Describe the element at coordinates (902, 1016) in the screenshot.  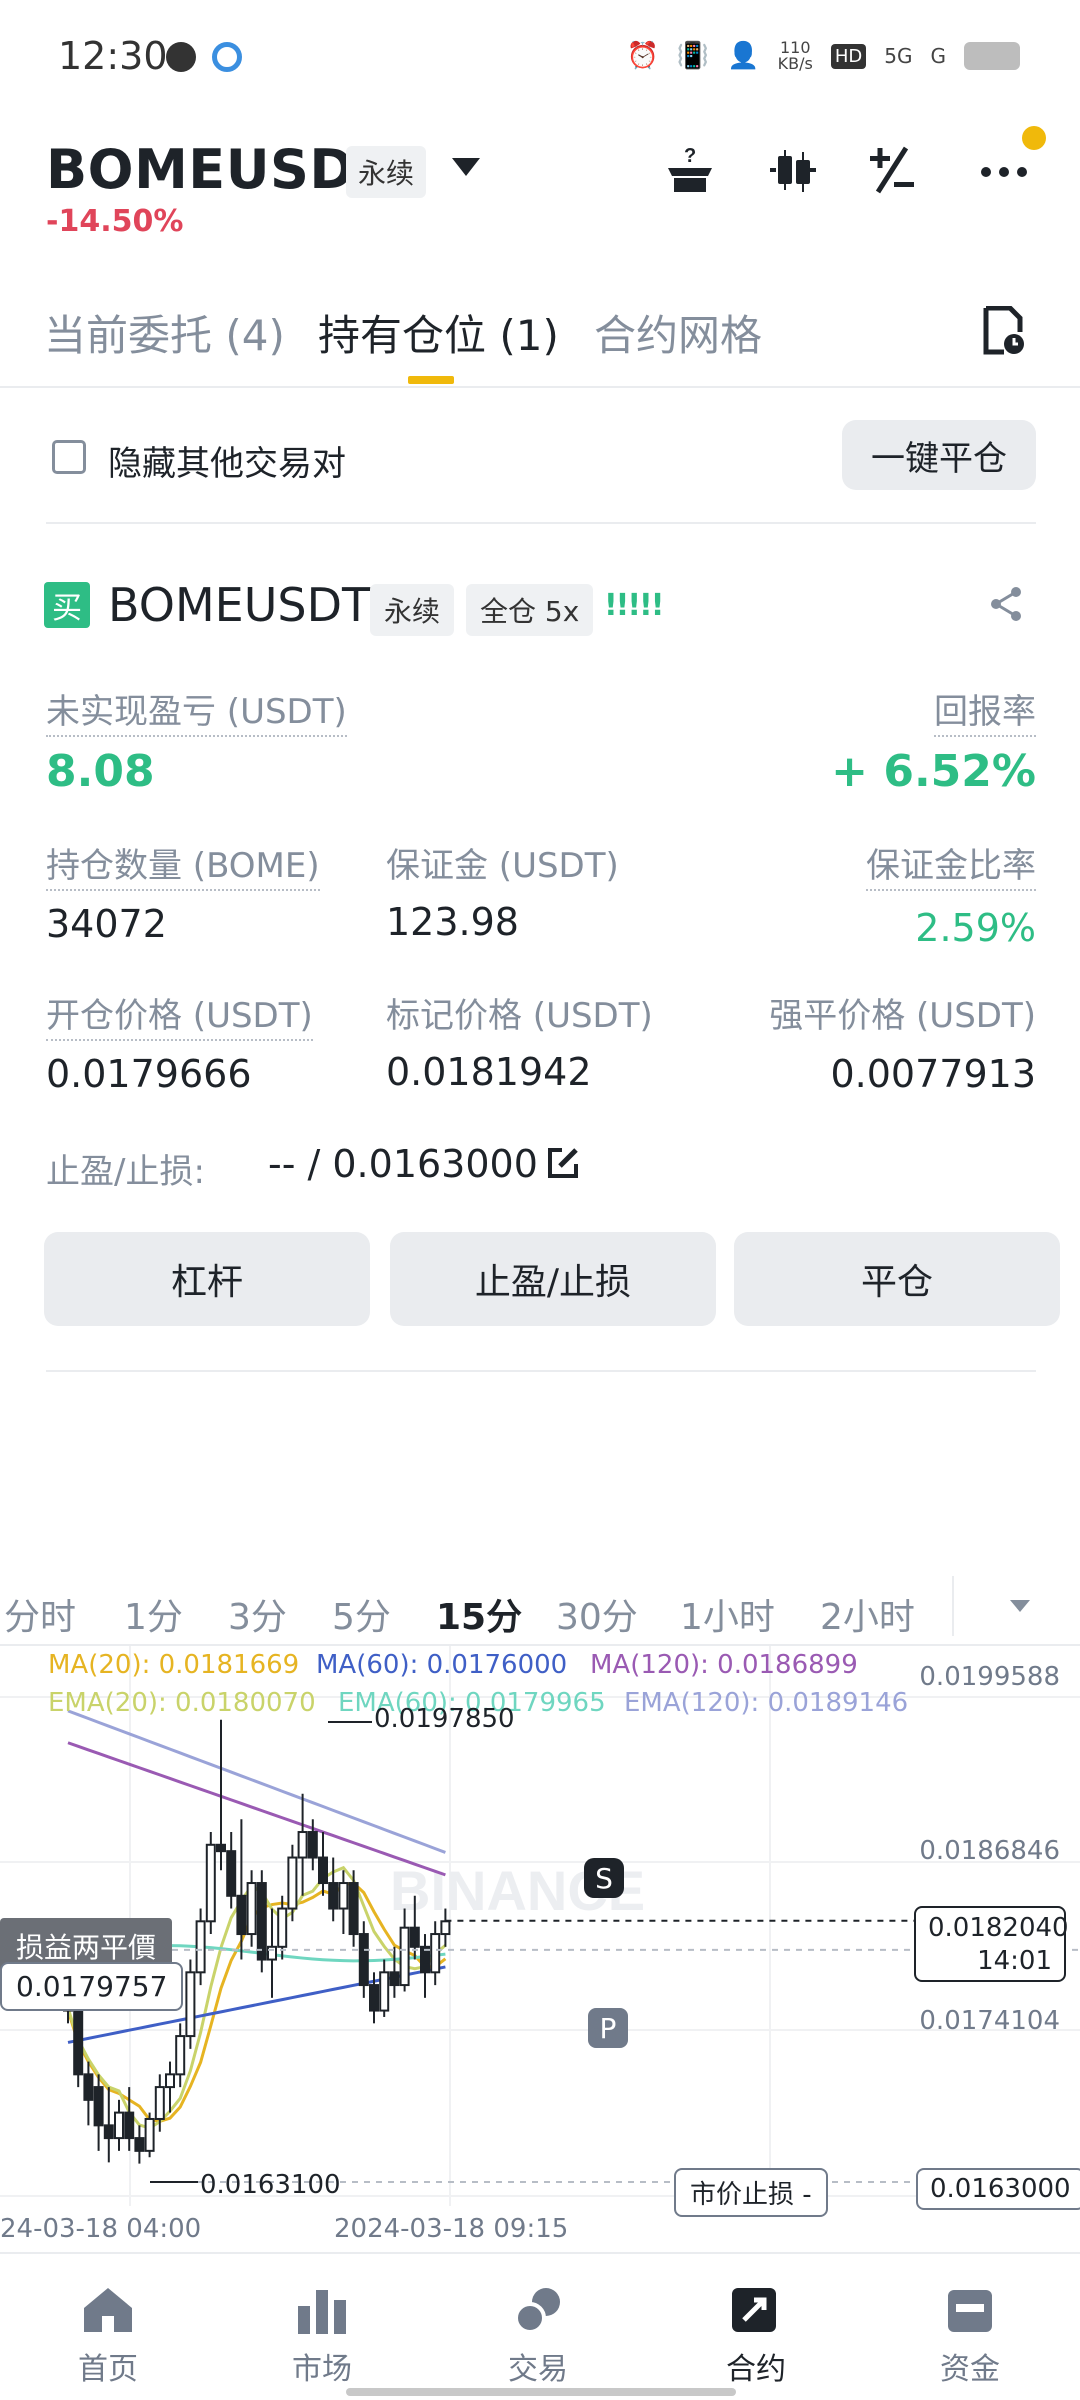
I see `liq-price-label: 强平价格 (USDT)` at that location.